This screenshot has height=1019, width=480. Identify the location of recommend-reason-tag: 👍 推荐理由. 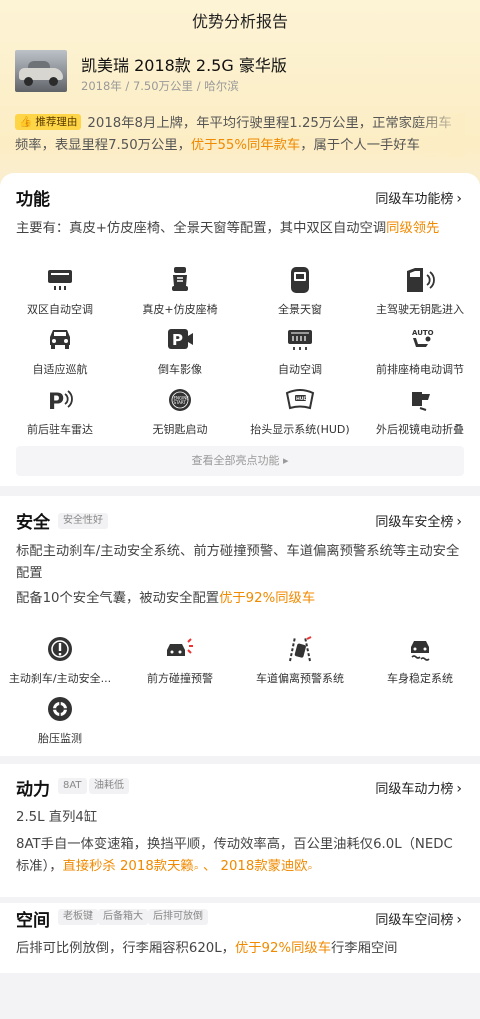
(48, 122).